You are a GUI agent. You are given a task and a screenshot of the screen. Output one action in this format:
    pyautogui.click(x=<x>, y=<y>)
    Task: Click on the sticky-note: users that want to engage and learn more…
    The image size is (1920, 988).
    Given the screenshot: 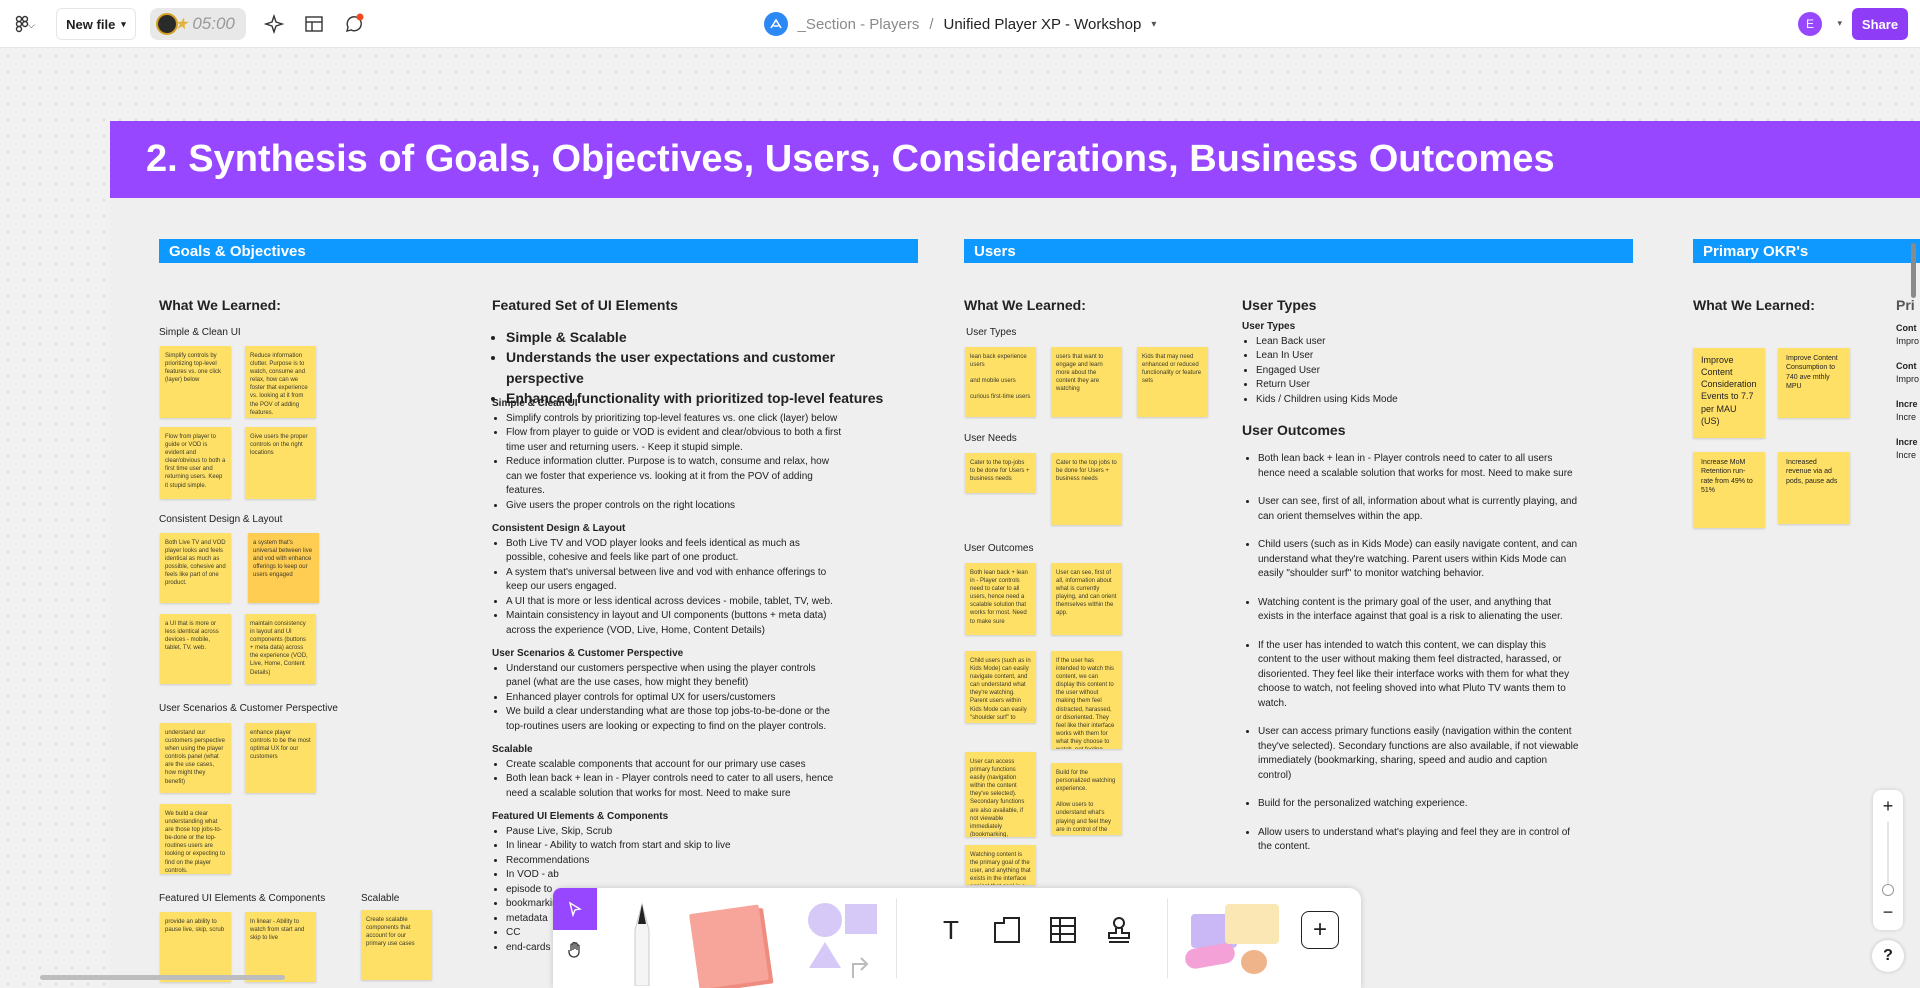 What is the action you would take?
    pyautogui.click(x=1086, y=382)
    